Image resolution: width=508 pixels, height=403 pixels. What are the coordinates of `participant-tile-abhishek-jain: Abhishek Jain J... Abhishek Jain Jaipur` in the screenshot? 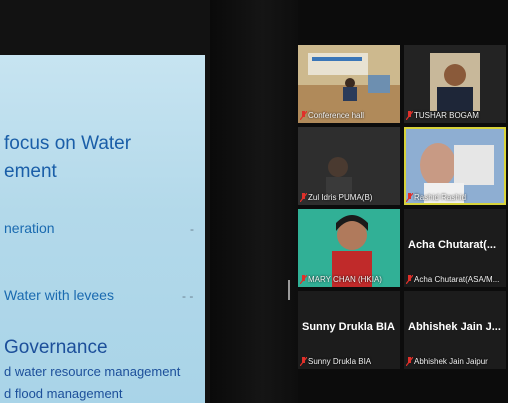 It's located at (455, 330).